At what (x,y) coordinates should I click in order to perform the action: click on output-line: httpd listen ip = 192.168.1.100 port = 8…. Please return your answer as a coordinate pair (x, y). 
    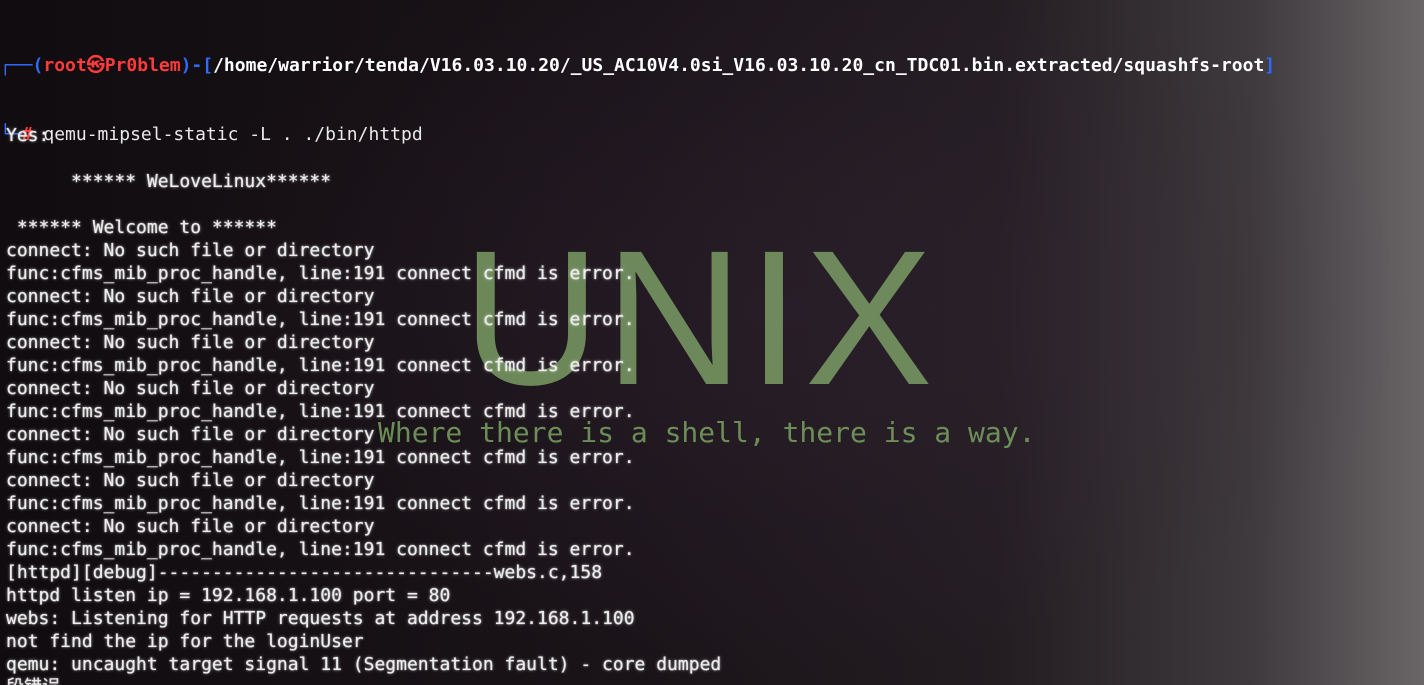
    Looking at the image, I should click on (228, 595).